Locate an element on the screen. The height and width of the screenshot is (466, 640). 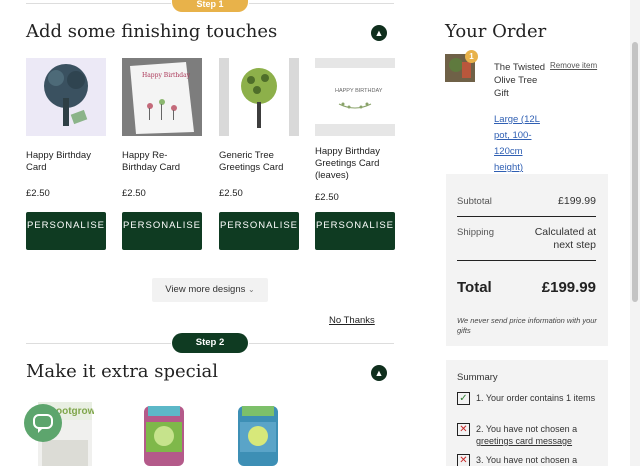
remove-item-link: Remove item is located at coordinates (573, 65).